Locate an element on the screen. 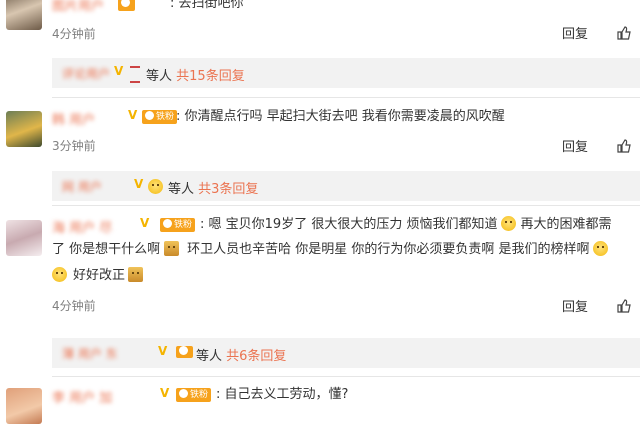 Image resolution: width=640 pixels, height=424 pixels. sub-summary: 等人 共6条回复 is located at coordinates (241, 356).